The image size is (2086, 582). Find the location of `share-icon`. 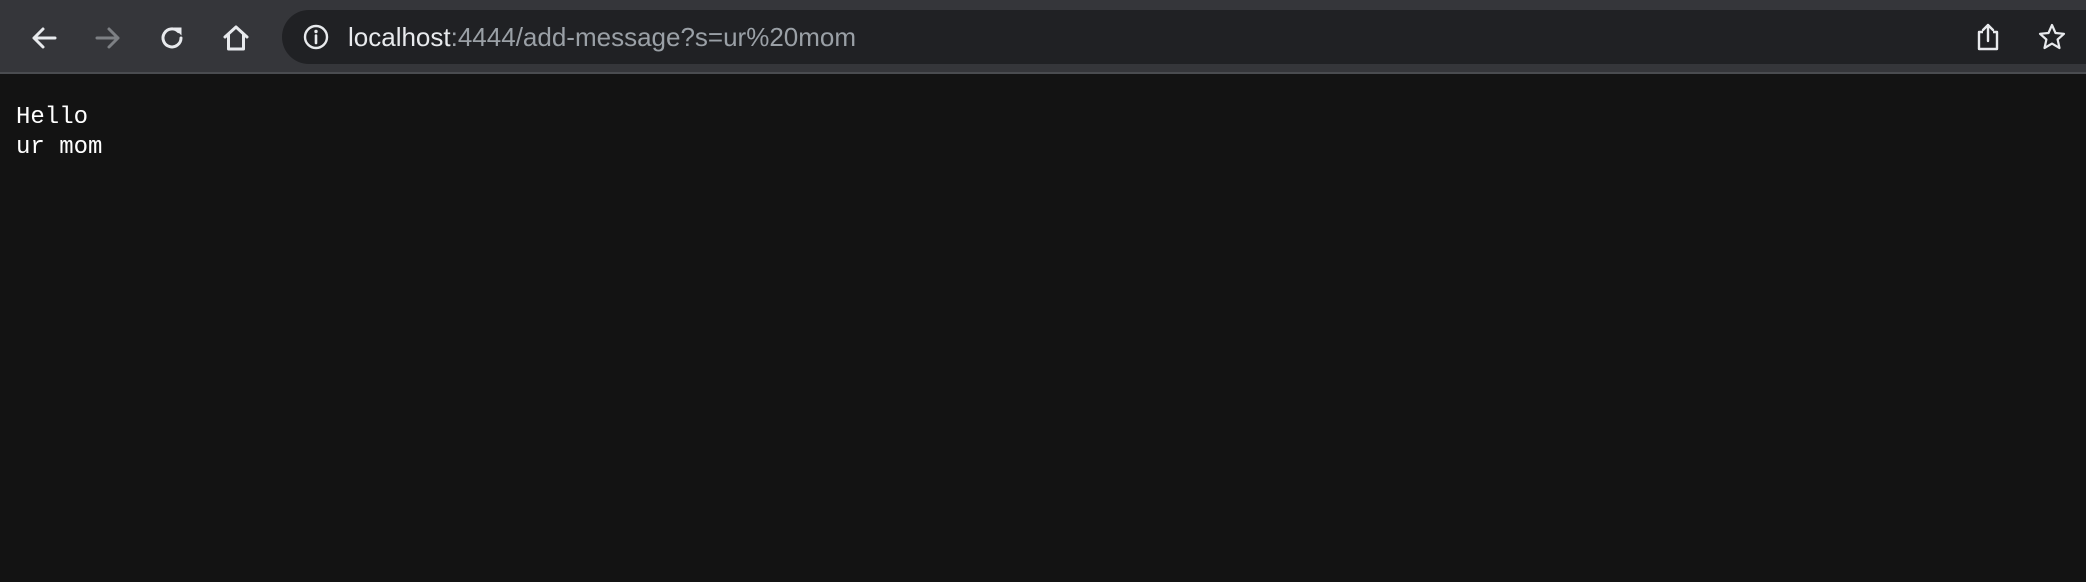

share-icon is located at coordinates (1988, 37).